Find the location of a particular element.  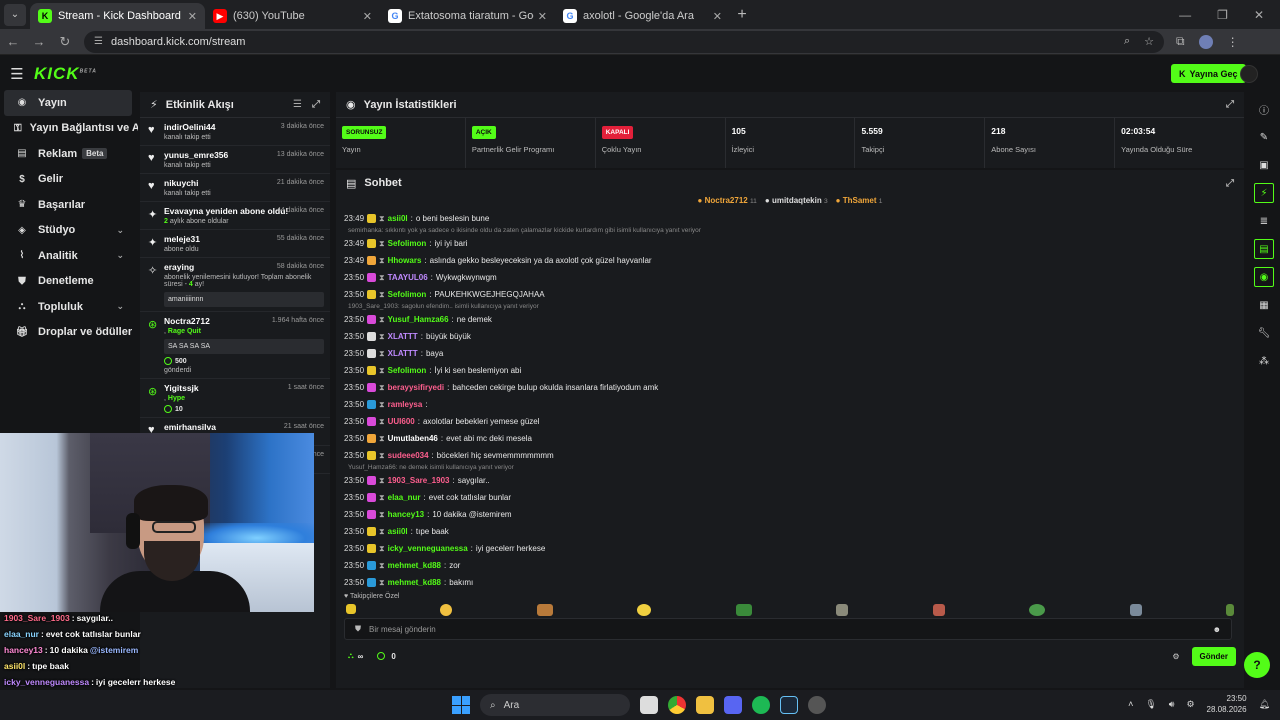

kick-logo: KICKBETA is located at coordinates (65, 74).